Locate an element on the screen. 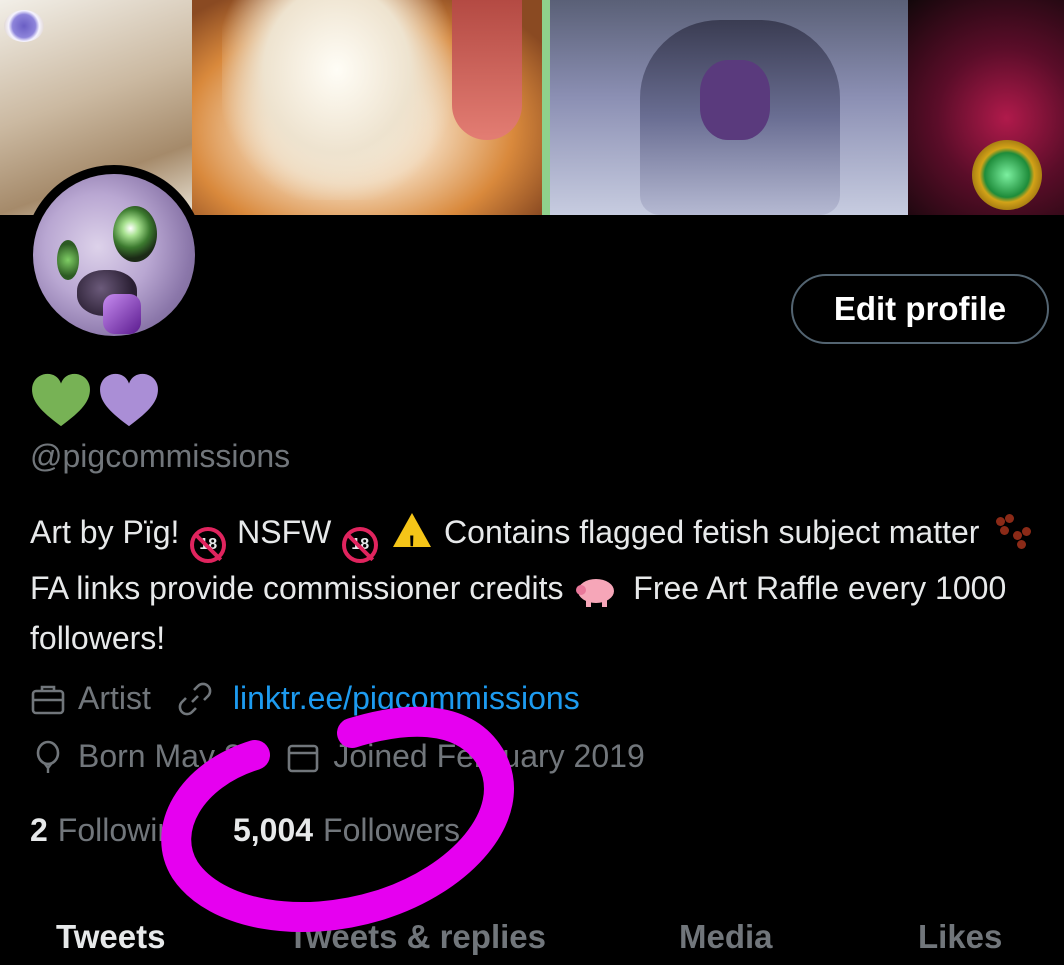  link-icon is located at coordinates (195, 698).